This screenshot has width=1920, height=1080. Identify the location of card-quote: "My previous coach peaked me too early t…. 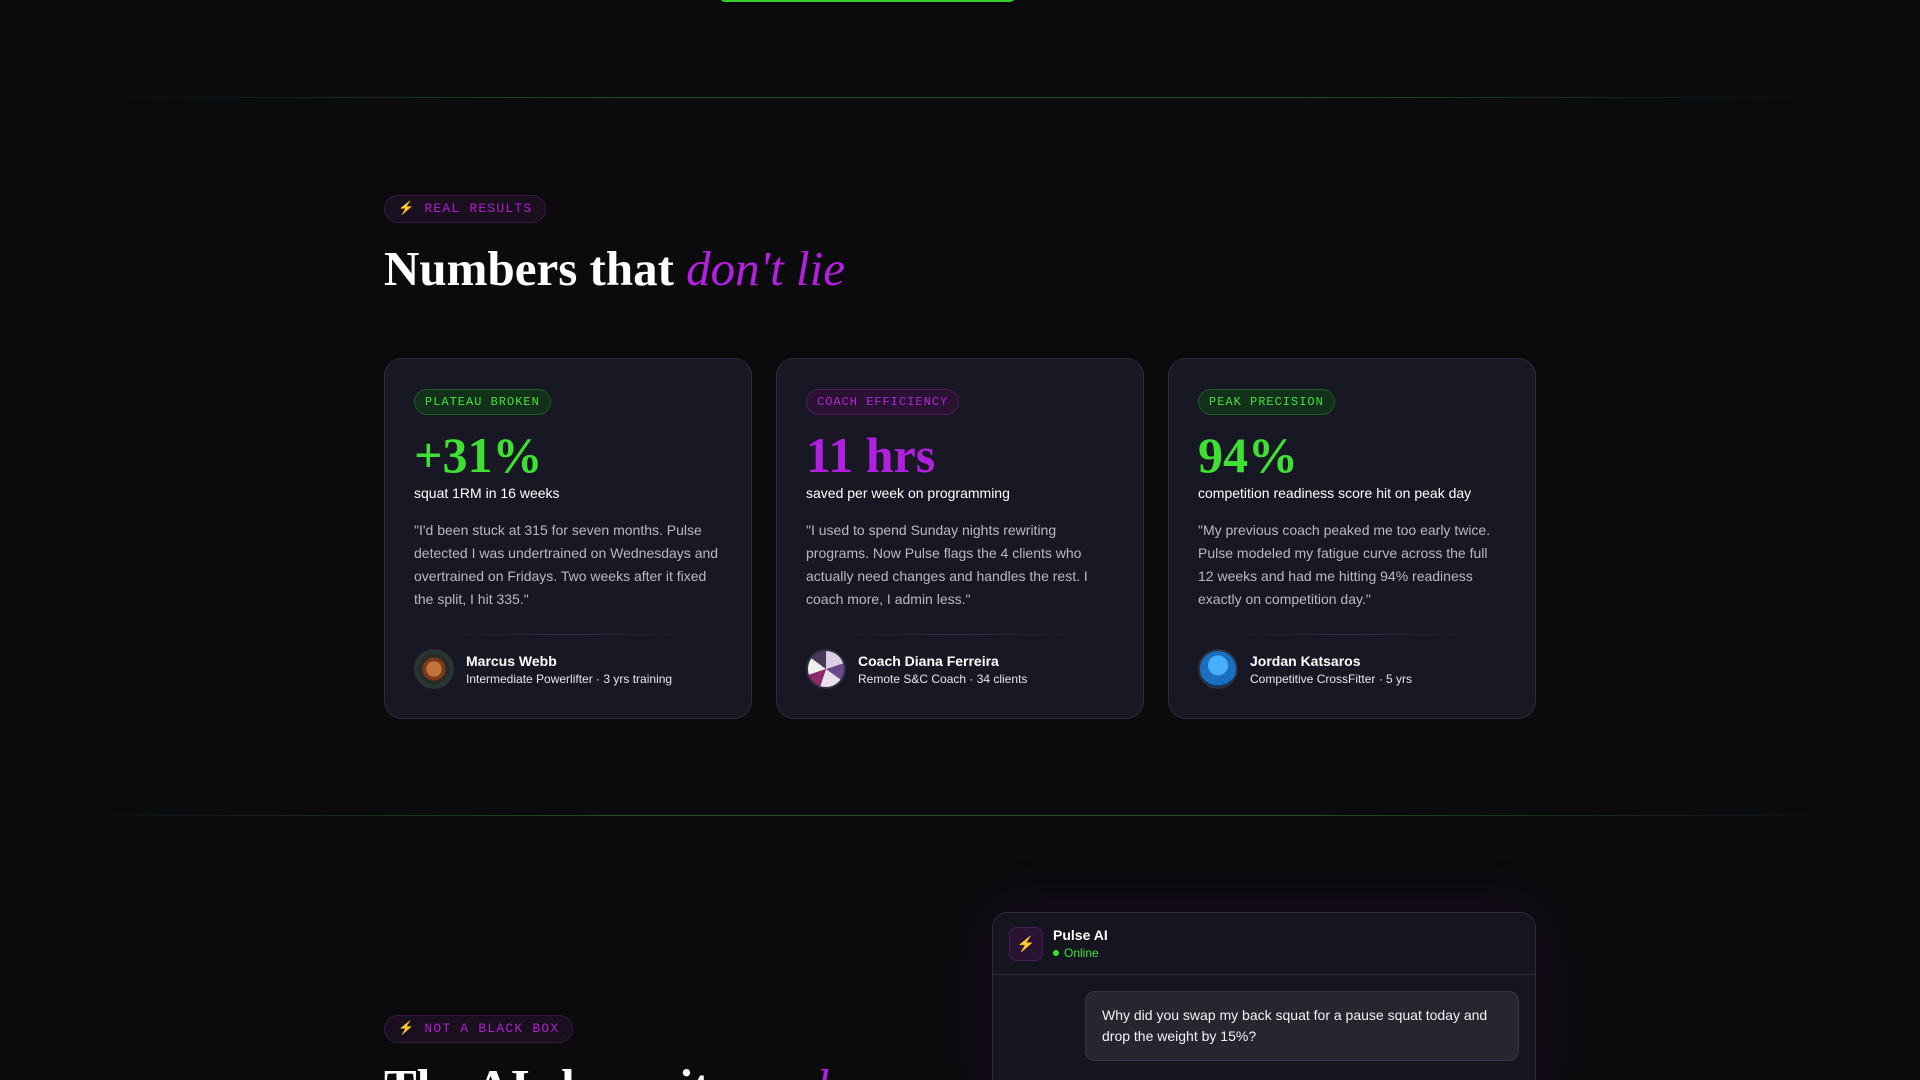
(1344, 564).